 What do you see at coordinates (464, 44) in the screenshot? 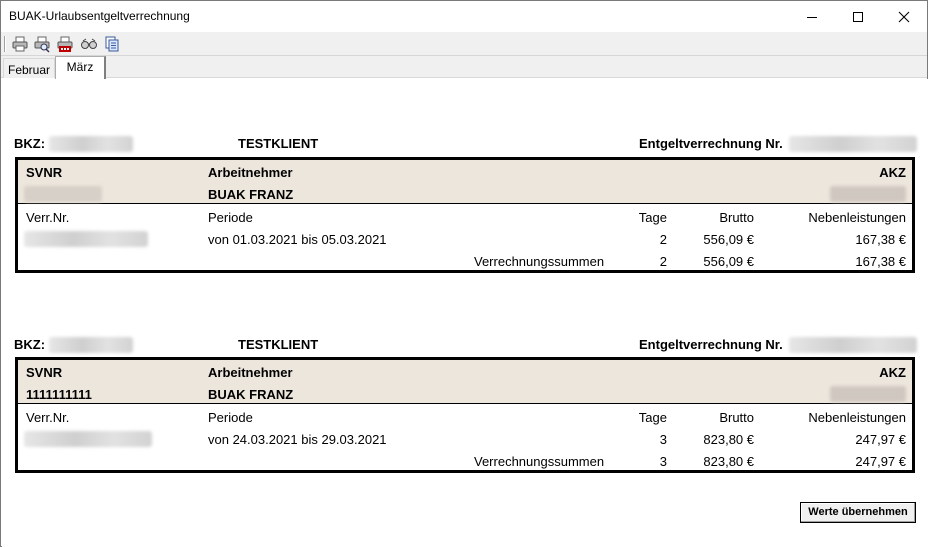
I see `toolbar` at bounding box center [464, 44].